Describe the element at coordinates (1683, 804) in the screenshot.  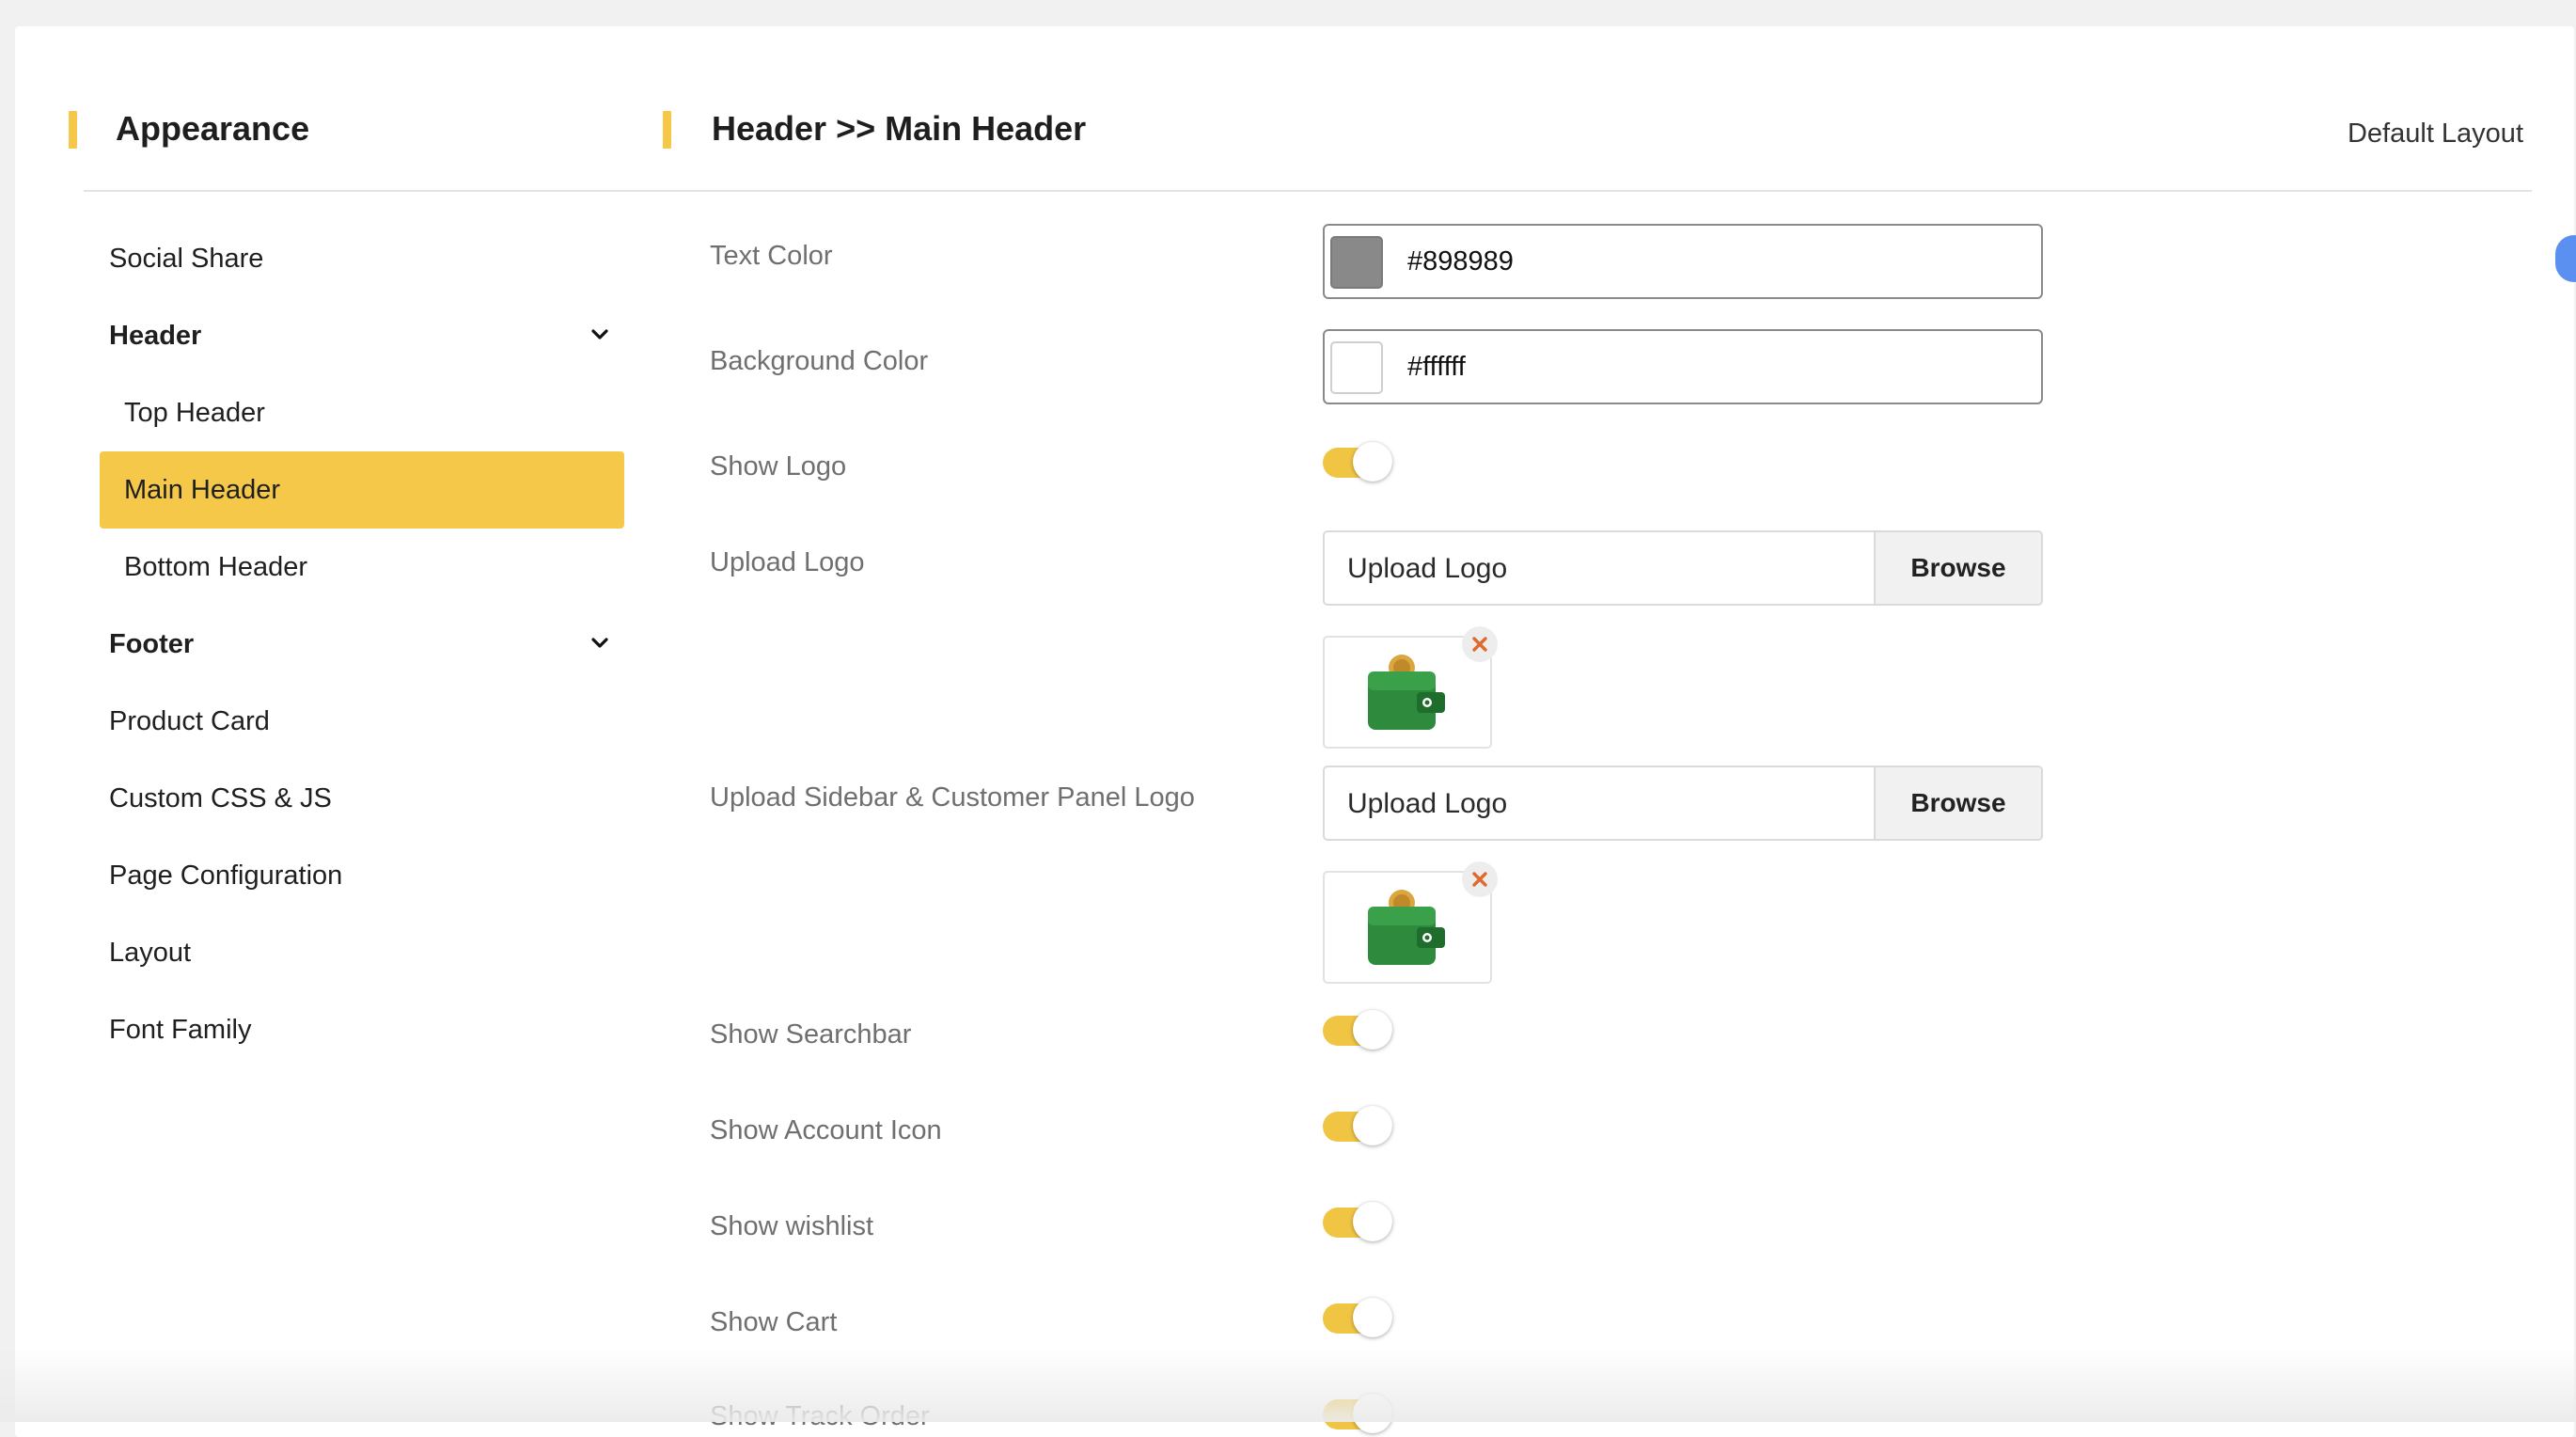
I see `upload-sidebar-logo-field: Upload Logo Browse` at that location.